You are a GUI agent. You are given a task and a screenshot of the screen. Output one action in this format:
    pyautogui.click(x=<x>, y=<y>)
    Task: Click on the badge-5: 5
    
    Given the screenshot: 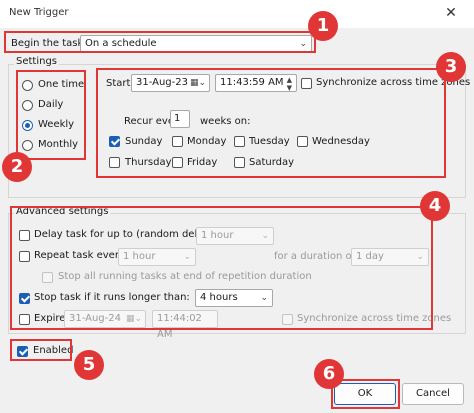 What is the action you would take?
    pyautogui.click(x=89, y=365)
    